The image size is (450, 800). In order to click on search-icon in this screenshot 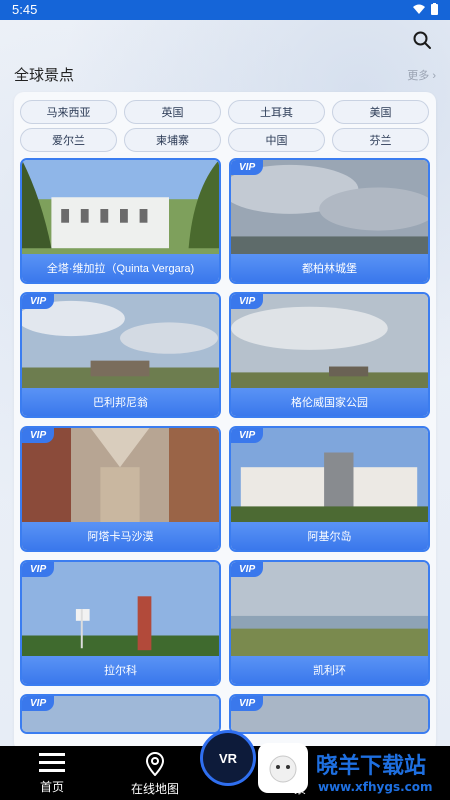, I will do `click(422, 40)`.